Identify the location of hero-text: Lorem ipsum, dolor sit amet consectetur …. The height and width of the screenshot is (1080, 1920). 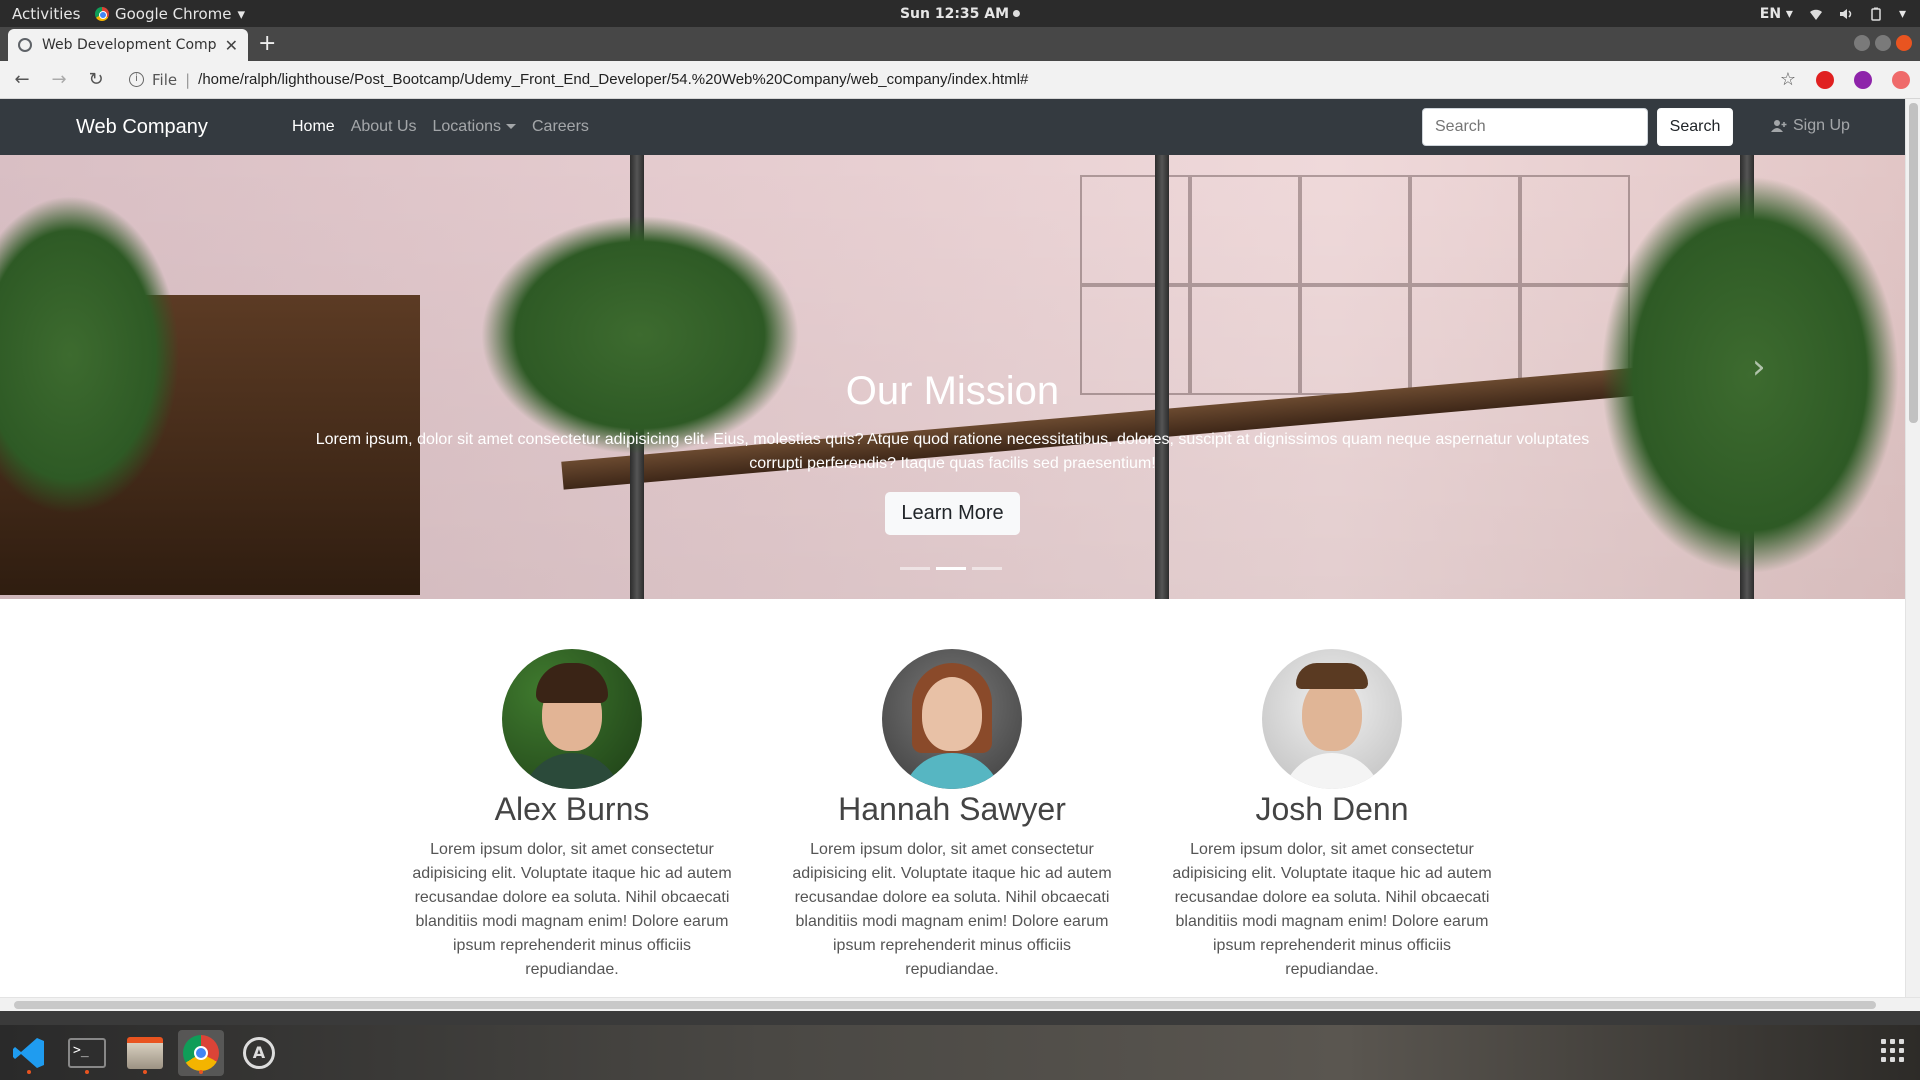
(952, 451).